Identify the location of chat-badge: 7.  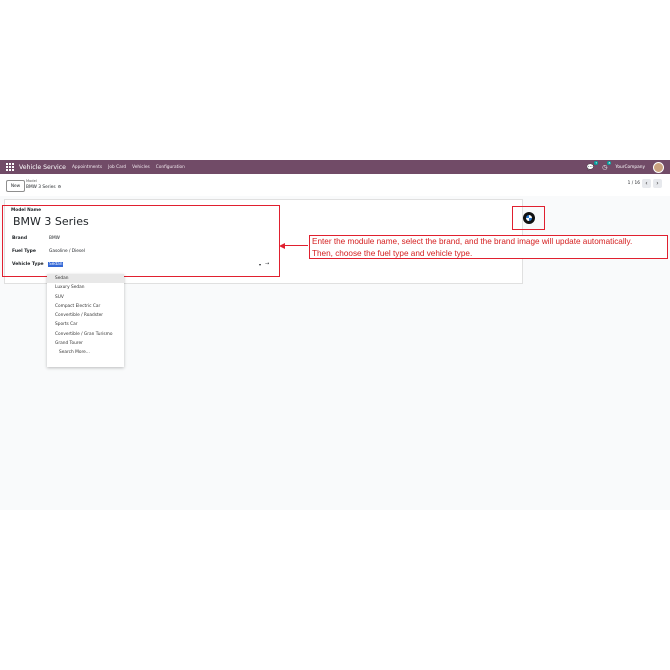
(596, 162).